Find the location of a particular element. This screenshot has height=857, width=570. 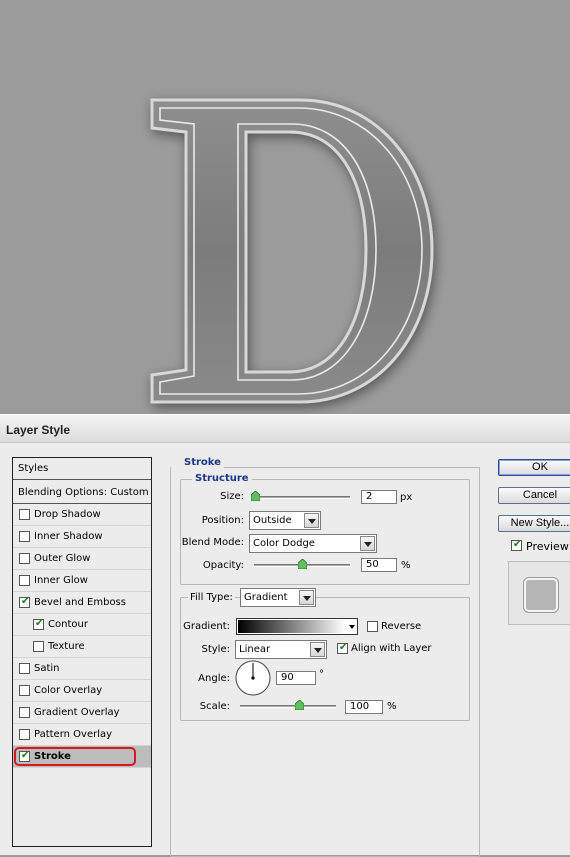

gradient-picker is located at coordinates (297, 626).